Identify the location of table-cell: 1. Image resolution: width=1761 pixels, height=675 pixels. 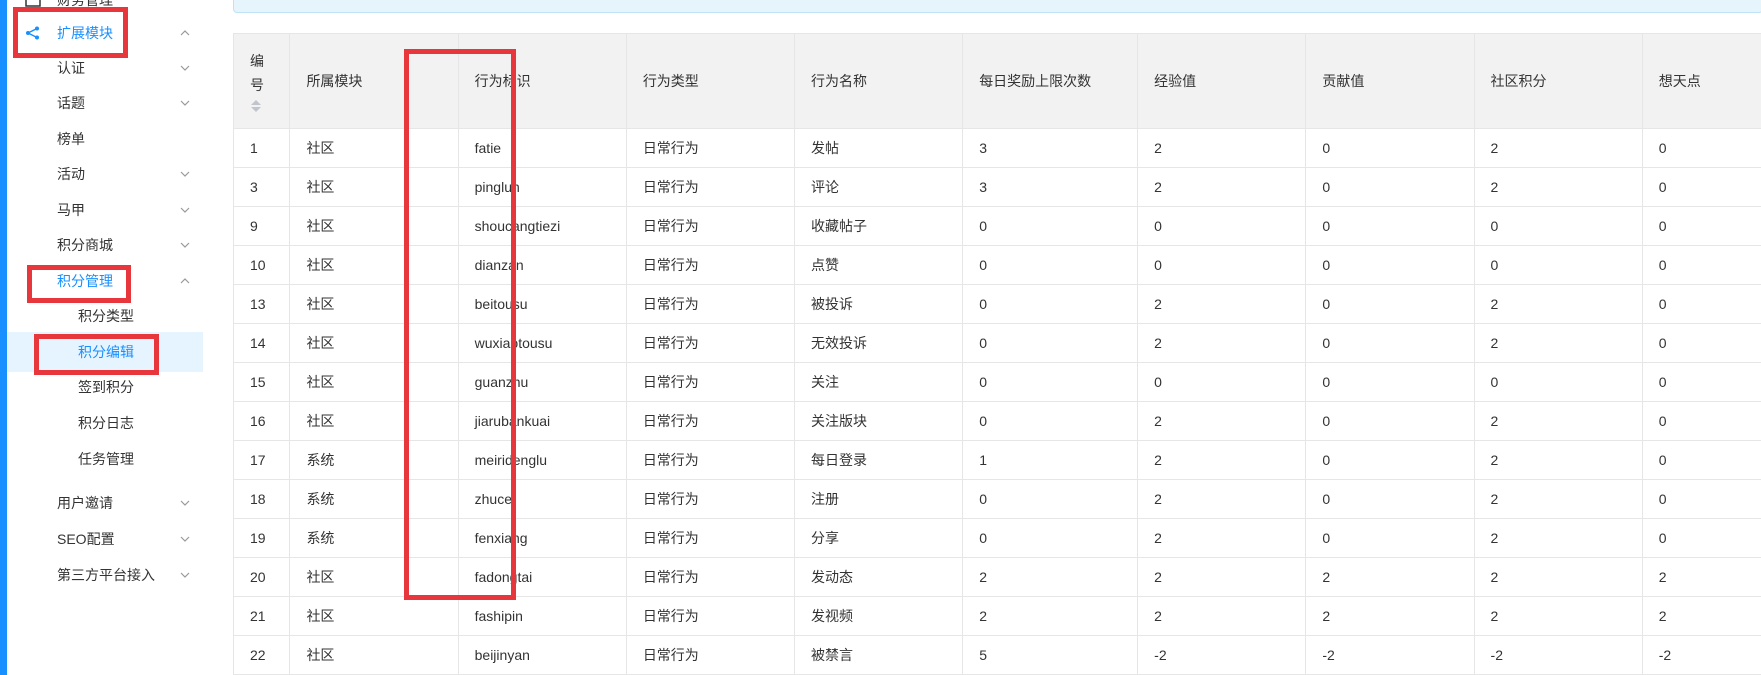
(262, 148).